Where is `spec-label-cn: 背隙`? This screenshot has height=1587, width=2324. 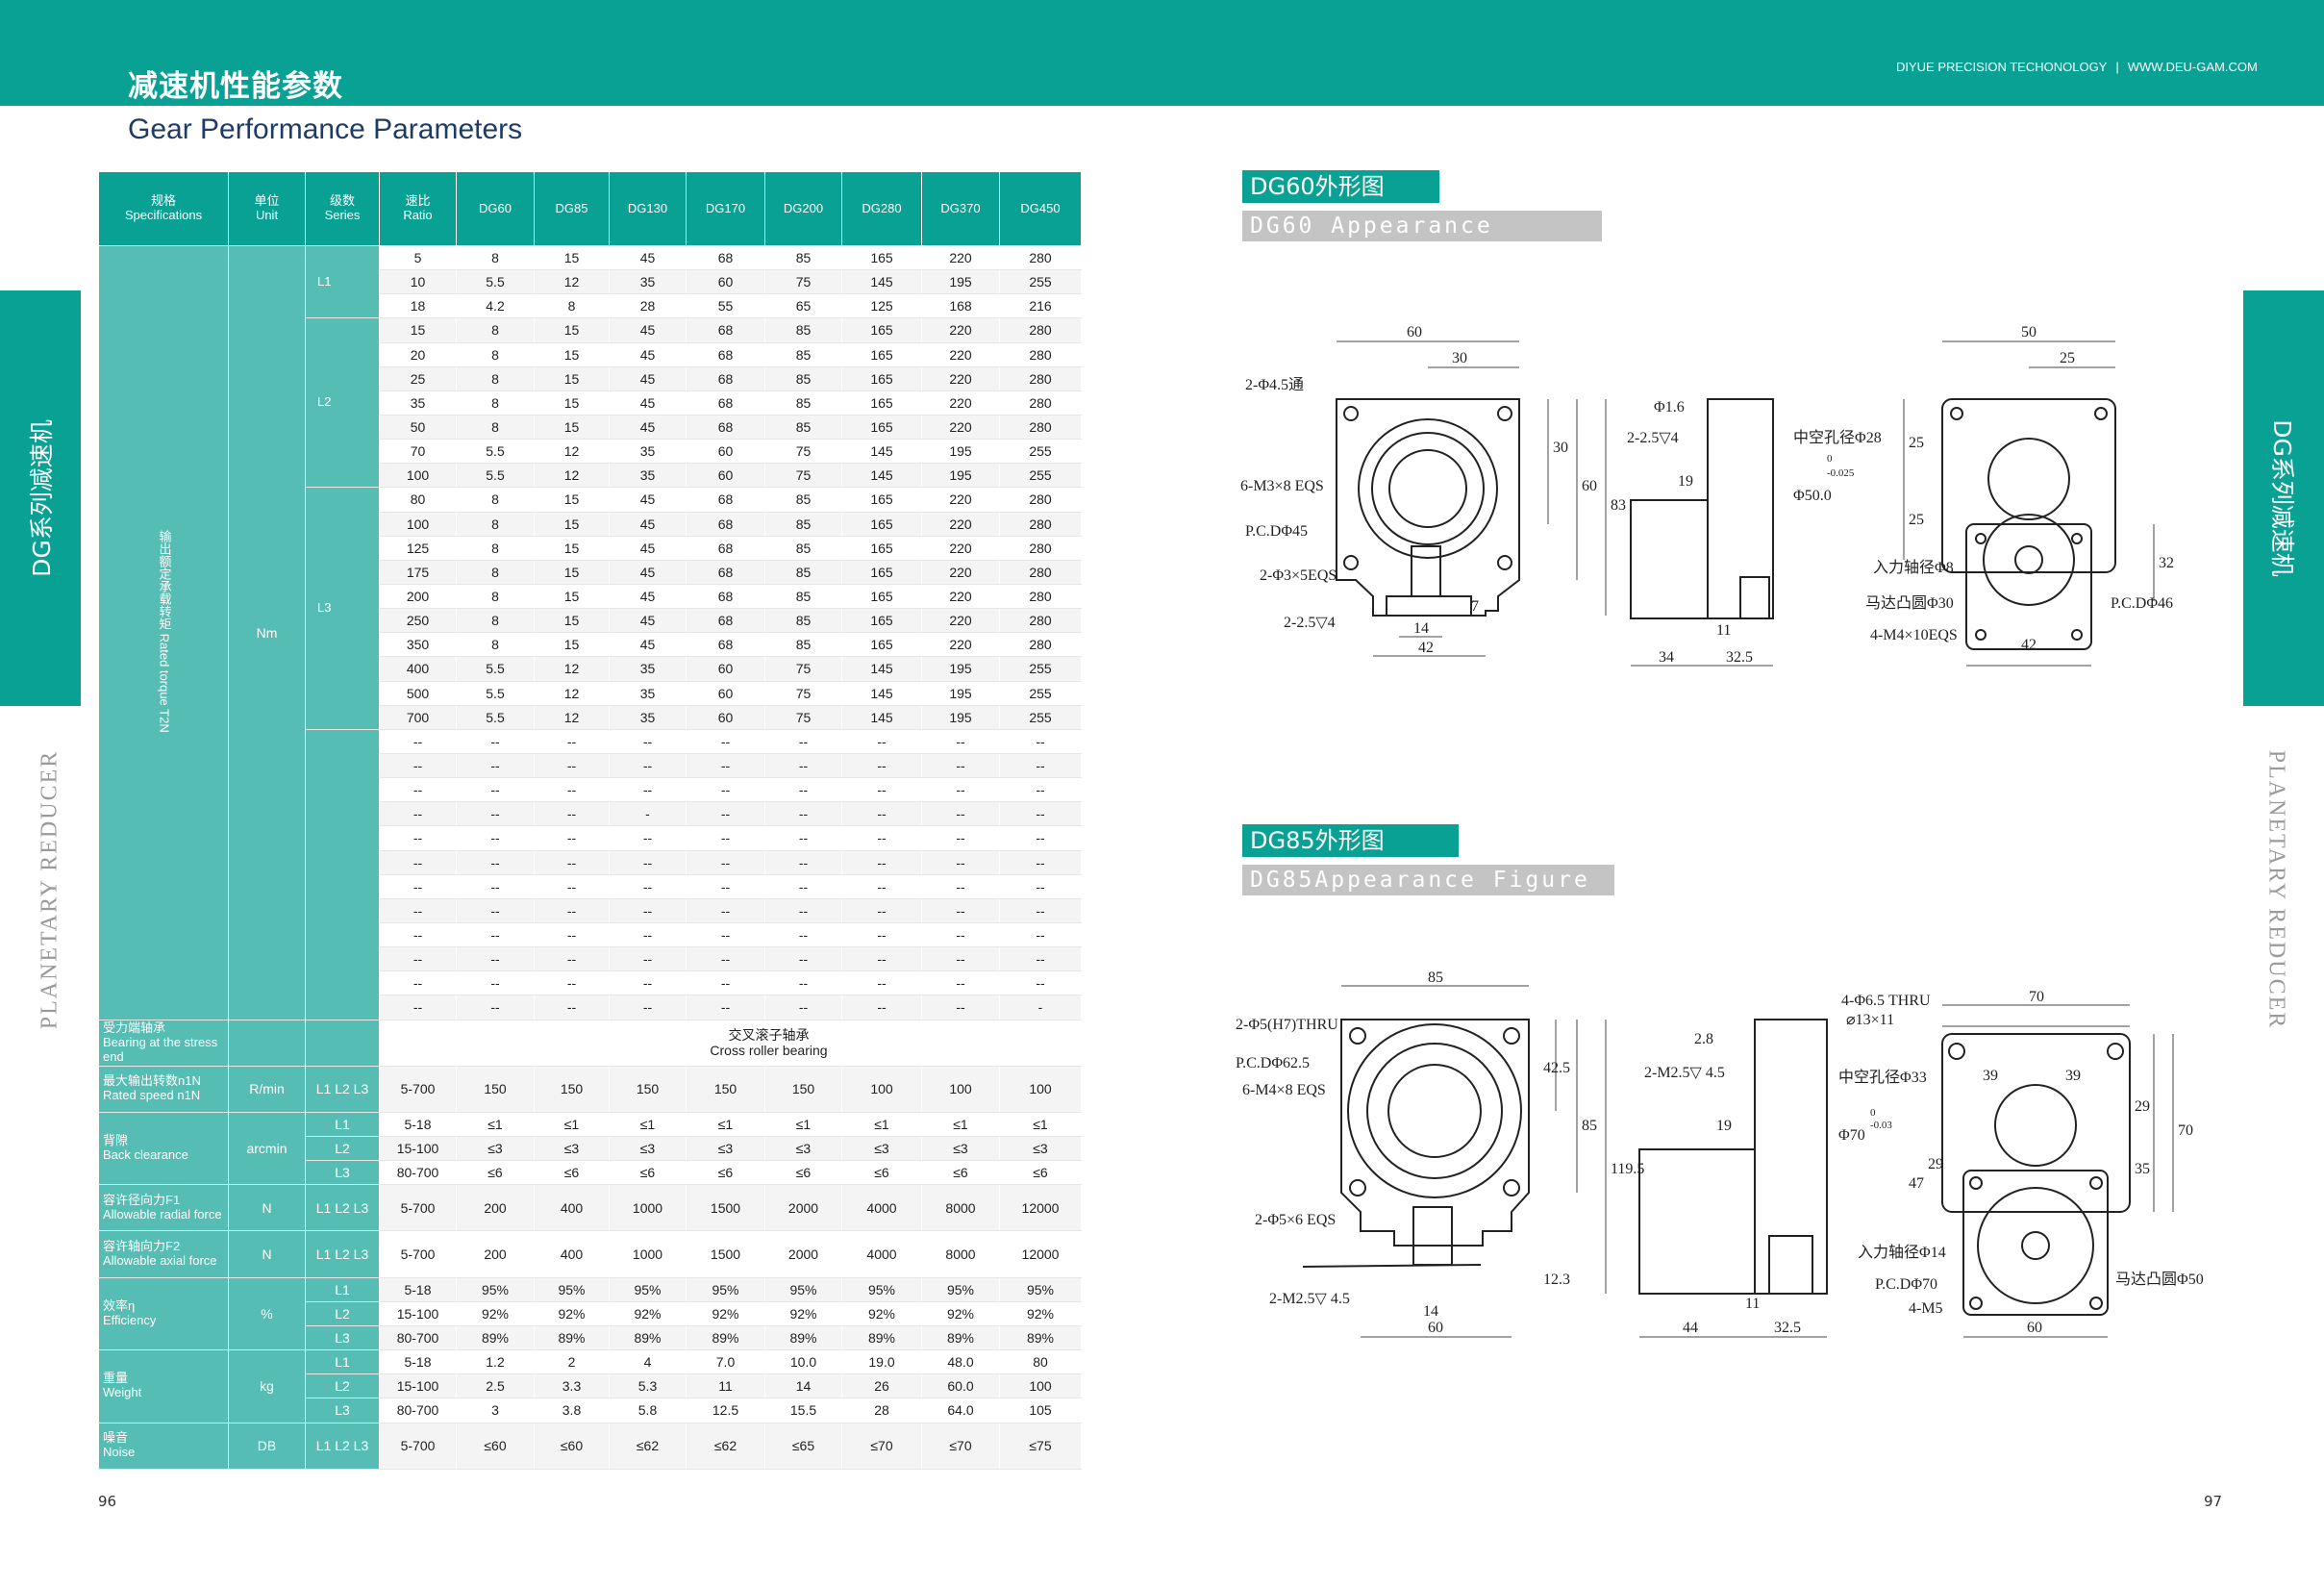
spec-label-cn: 背隙 is located at coordinates (116, 1140).